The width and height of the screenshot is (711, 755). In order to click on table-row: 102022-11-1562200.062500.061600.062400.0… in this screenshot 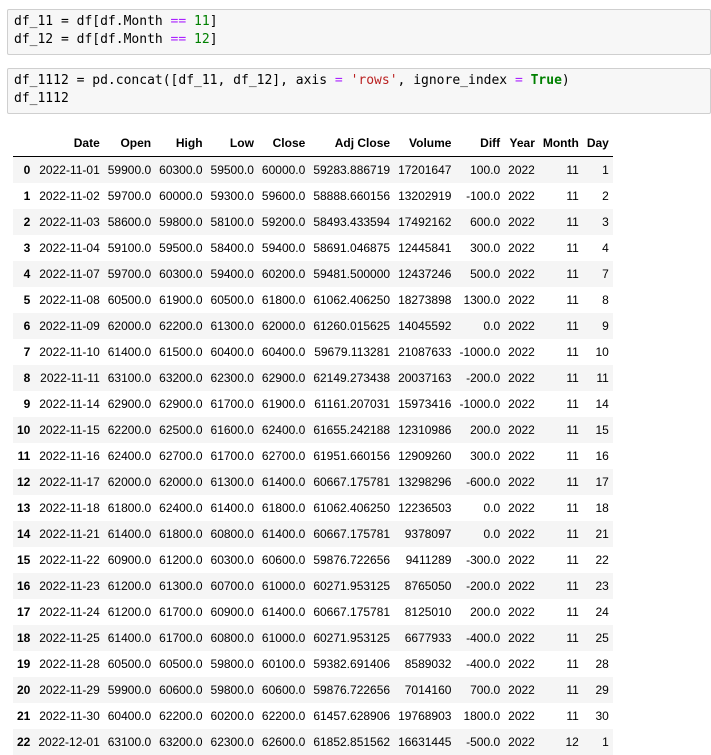, I will do `click(313, 430)`.